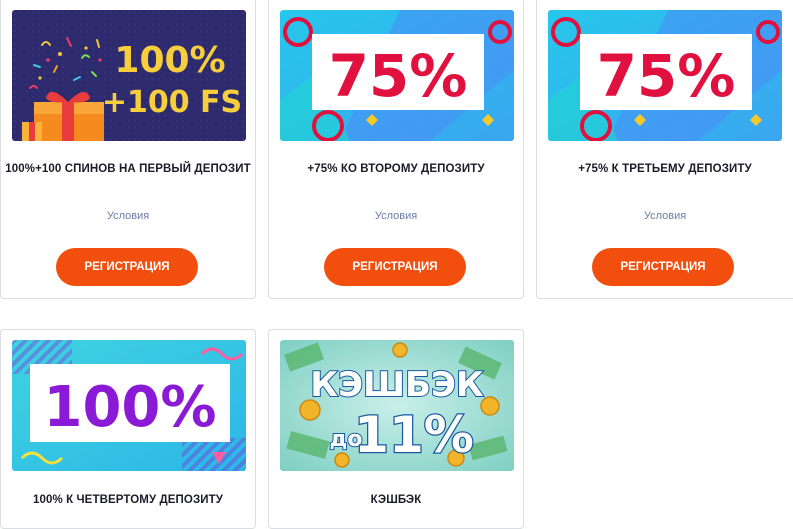  What do you see at coordinates (128, 500) in the screenshot?
I see `bonus-title: 100% К ЧЕТВЕРТОМУ ДЕПОЗИТУ` at bounding box center [128, 500].